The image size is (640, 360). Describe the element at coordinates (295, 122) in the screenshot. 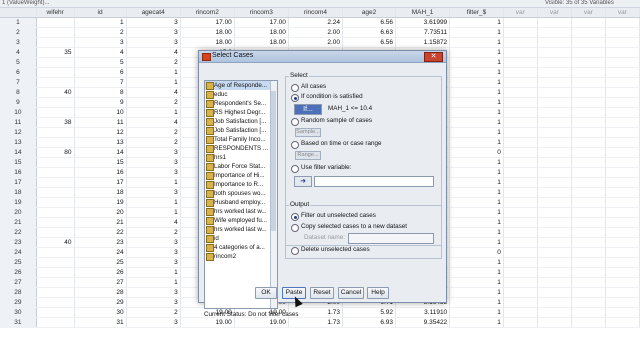

I see `radio-random-sample` at that location.